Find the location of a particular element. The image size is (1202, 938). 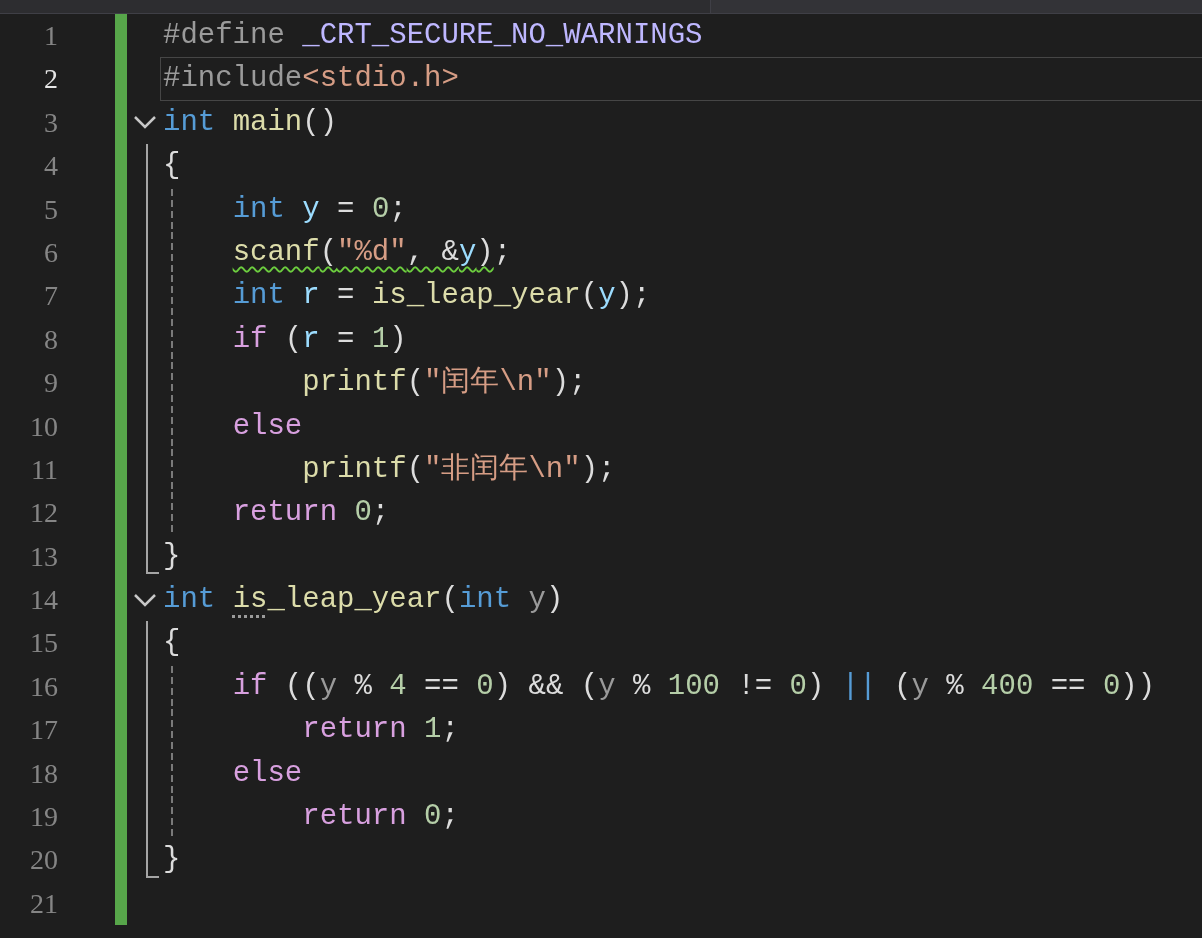

line-number: 8 is located at coordinates (51, 339).